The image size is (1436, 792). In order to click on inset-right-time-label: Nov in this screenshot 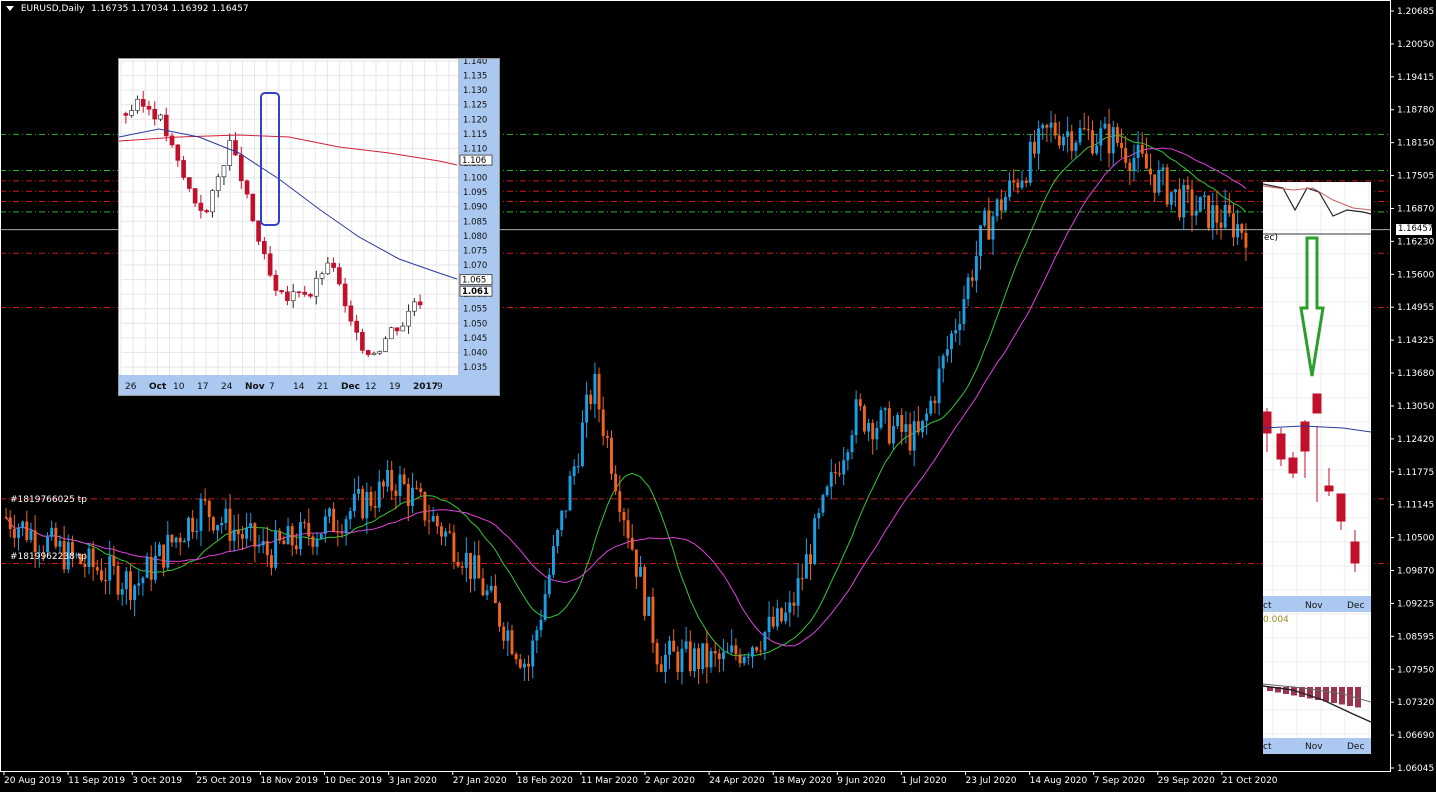, I will do `click(1314, 606)`.